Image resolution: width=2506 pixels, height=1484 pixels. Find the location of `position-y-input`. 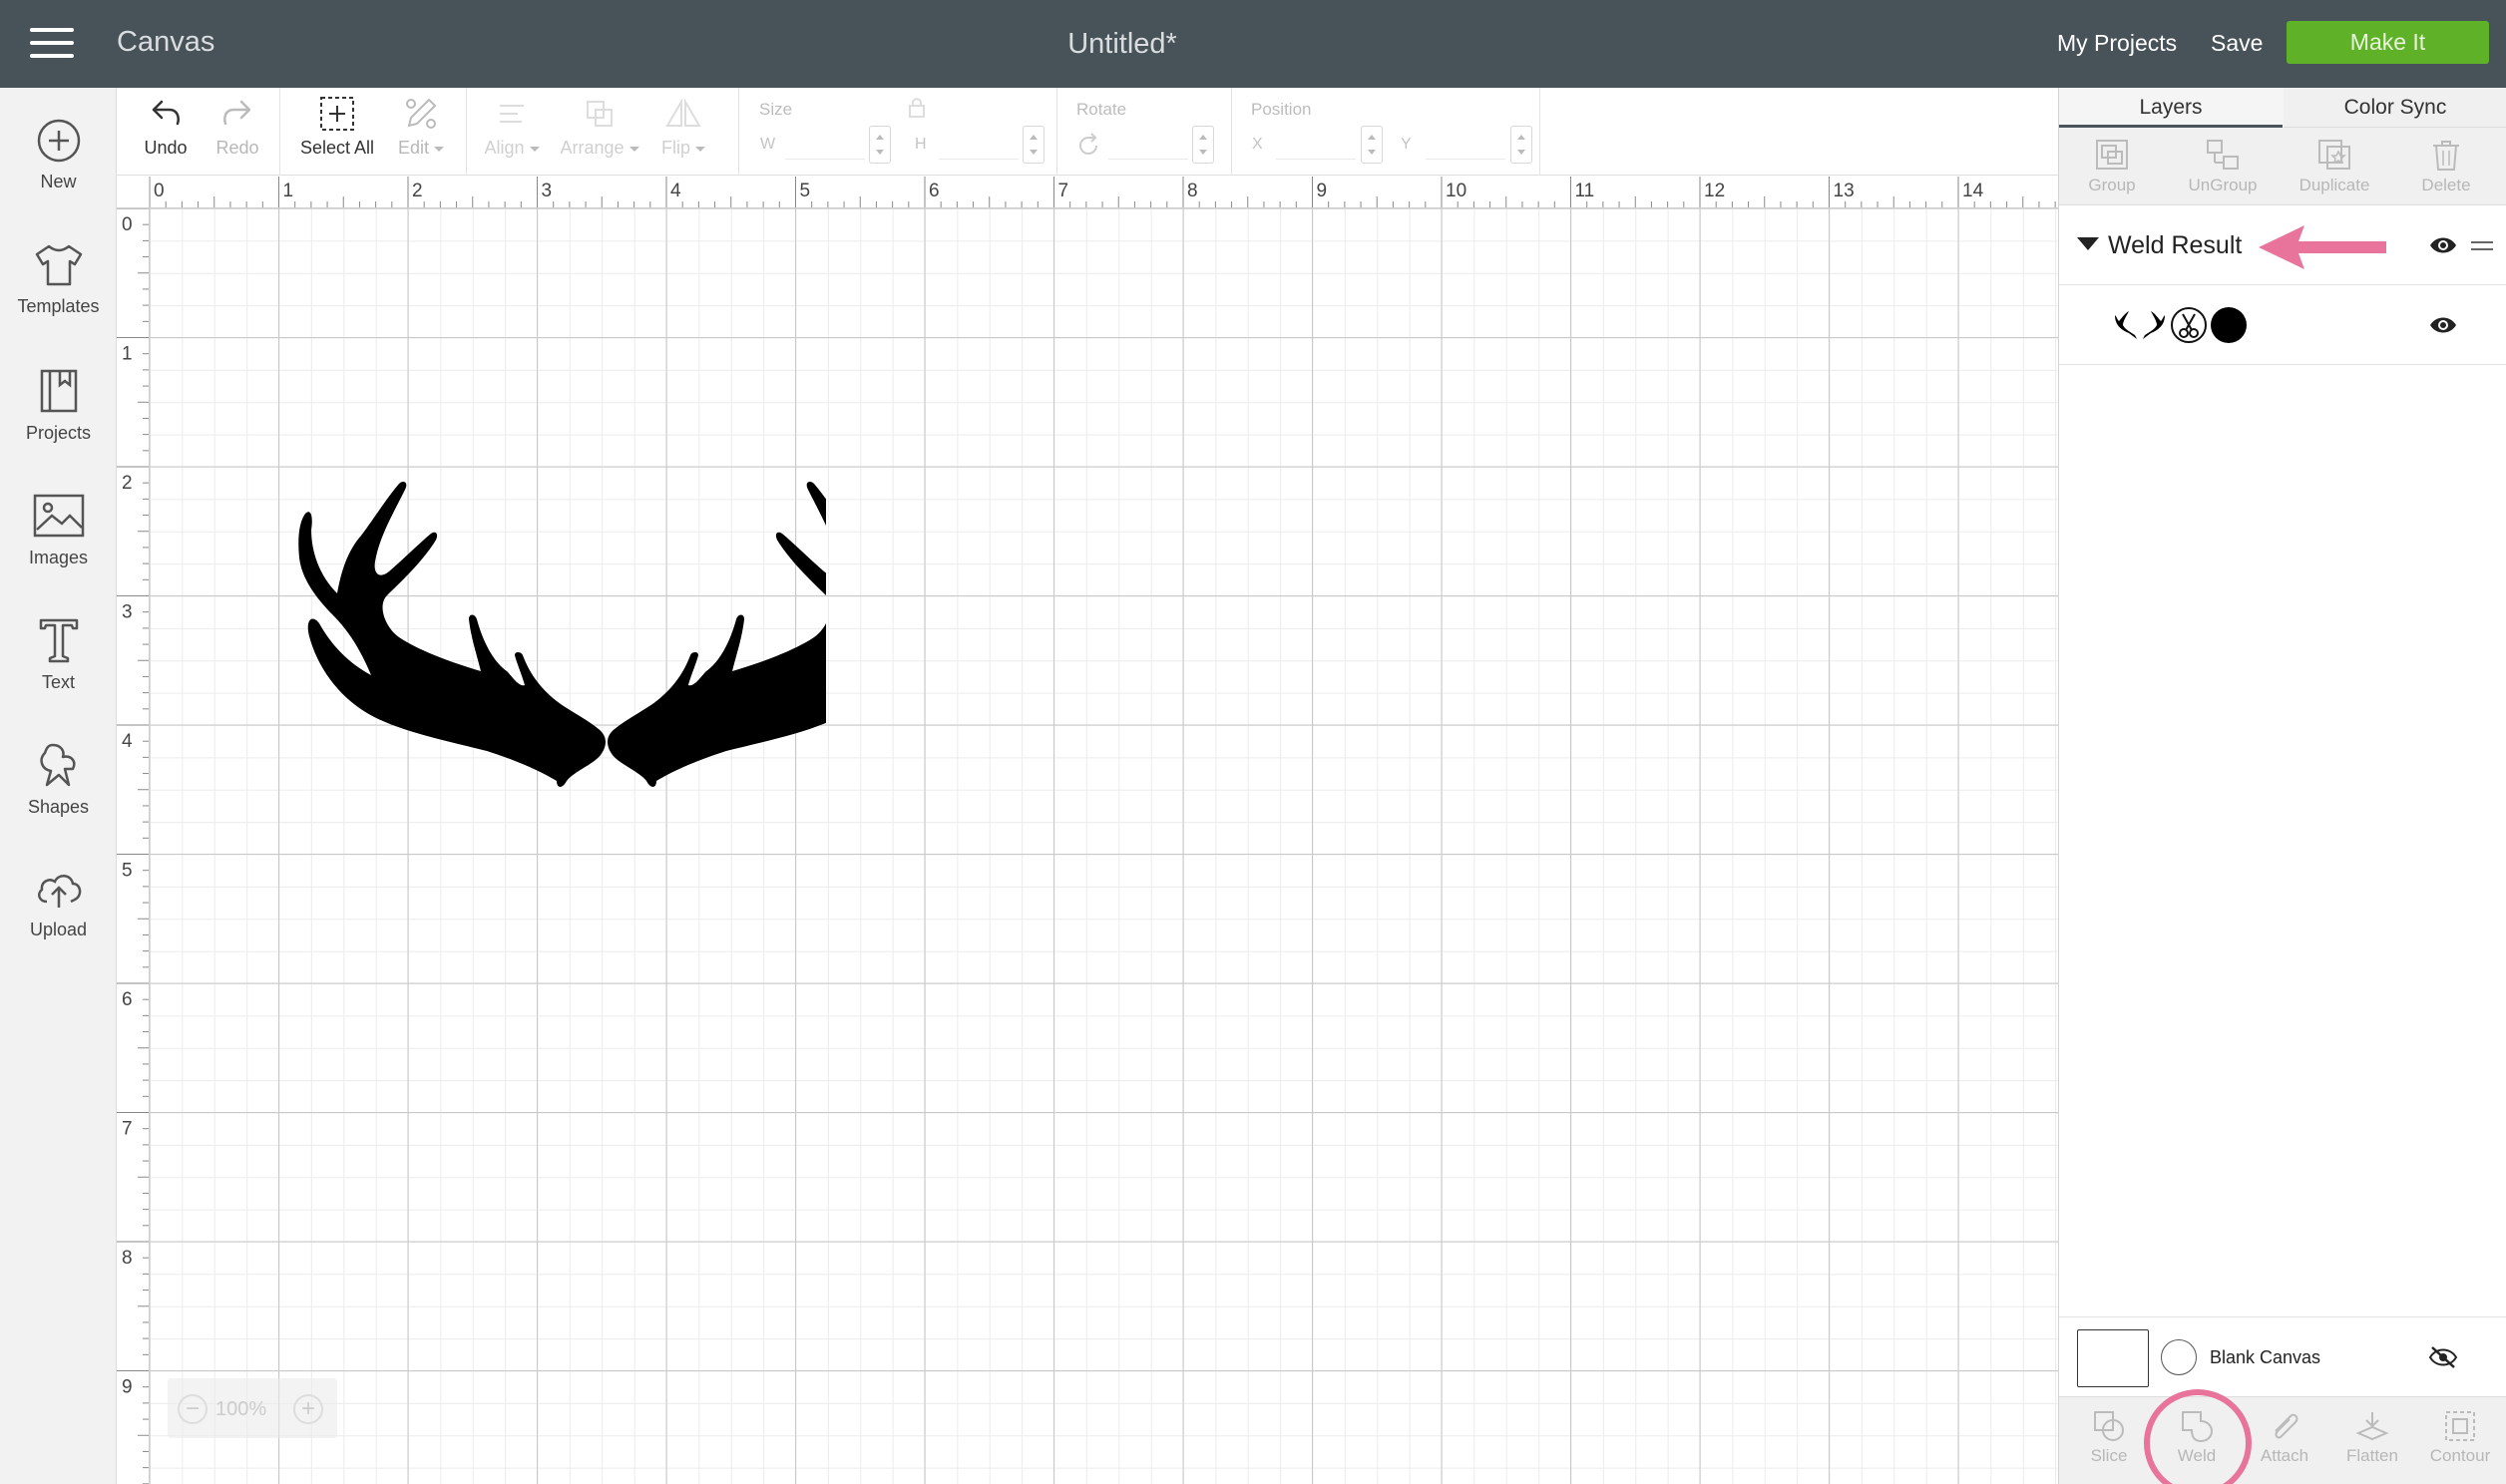

position-y-input is located at coordinates (1465, 145).